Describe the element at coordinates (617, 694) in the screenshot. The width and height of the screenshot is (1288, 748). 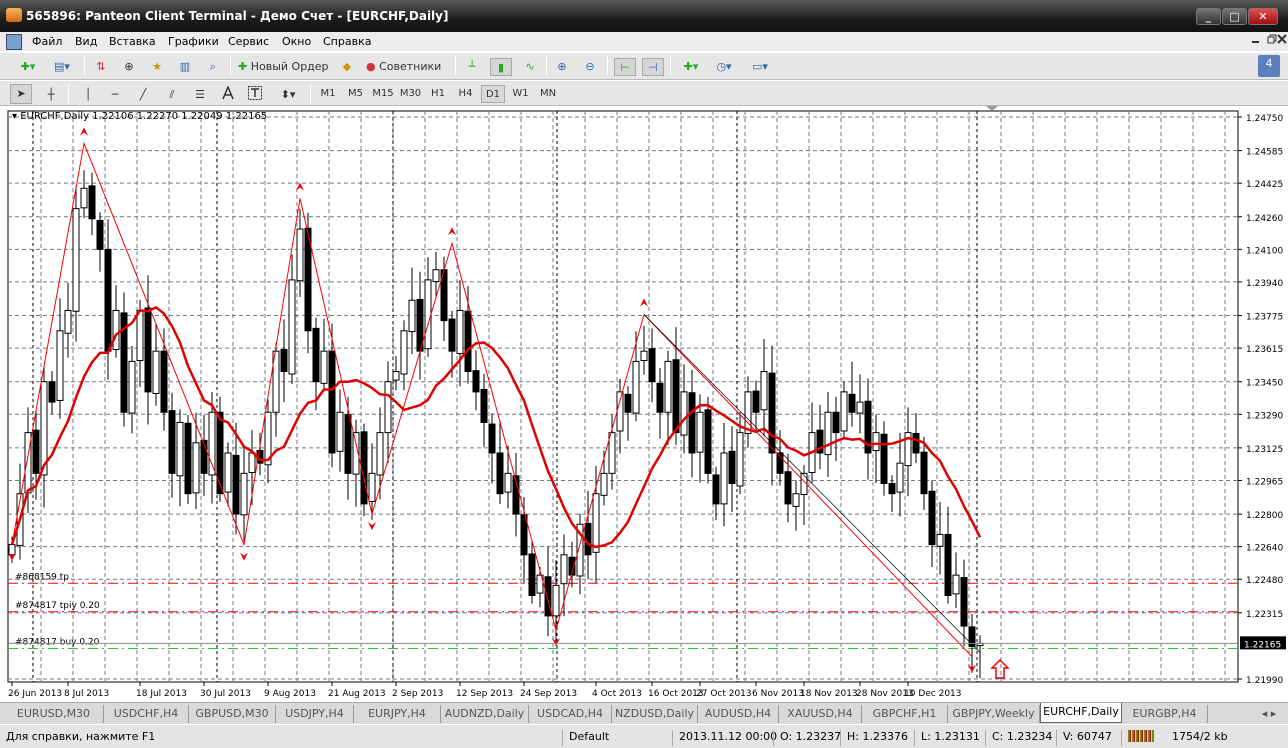
I see `date-label: 4 Oct 2013` at that location.